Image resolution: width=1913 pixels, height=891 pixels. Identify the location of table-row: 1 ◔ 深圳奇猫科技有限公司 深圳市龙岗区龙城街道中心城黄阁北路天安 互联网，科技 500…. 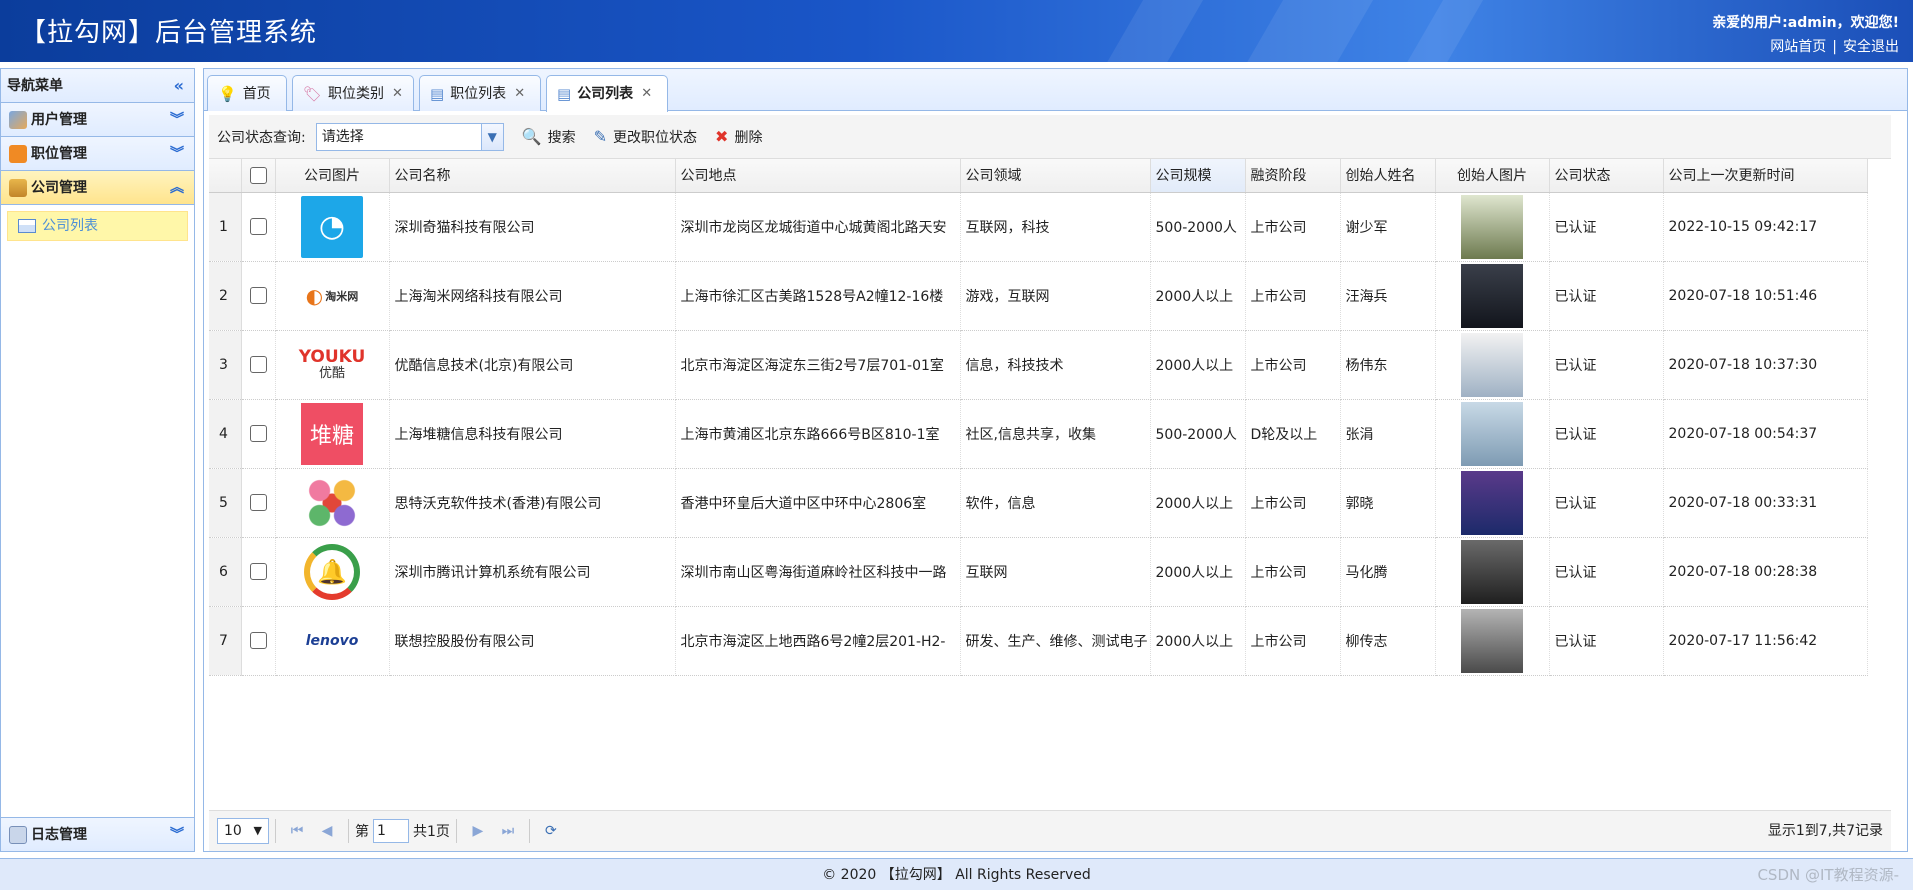
(1038, 227).